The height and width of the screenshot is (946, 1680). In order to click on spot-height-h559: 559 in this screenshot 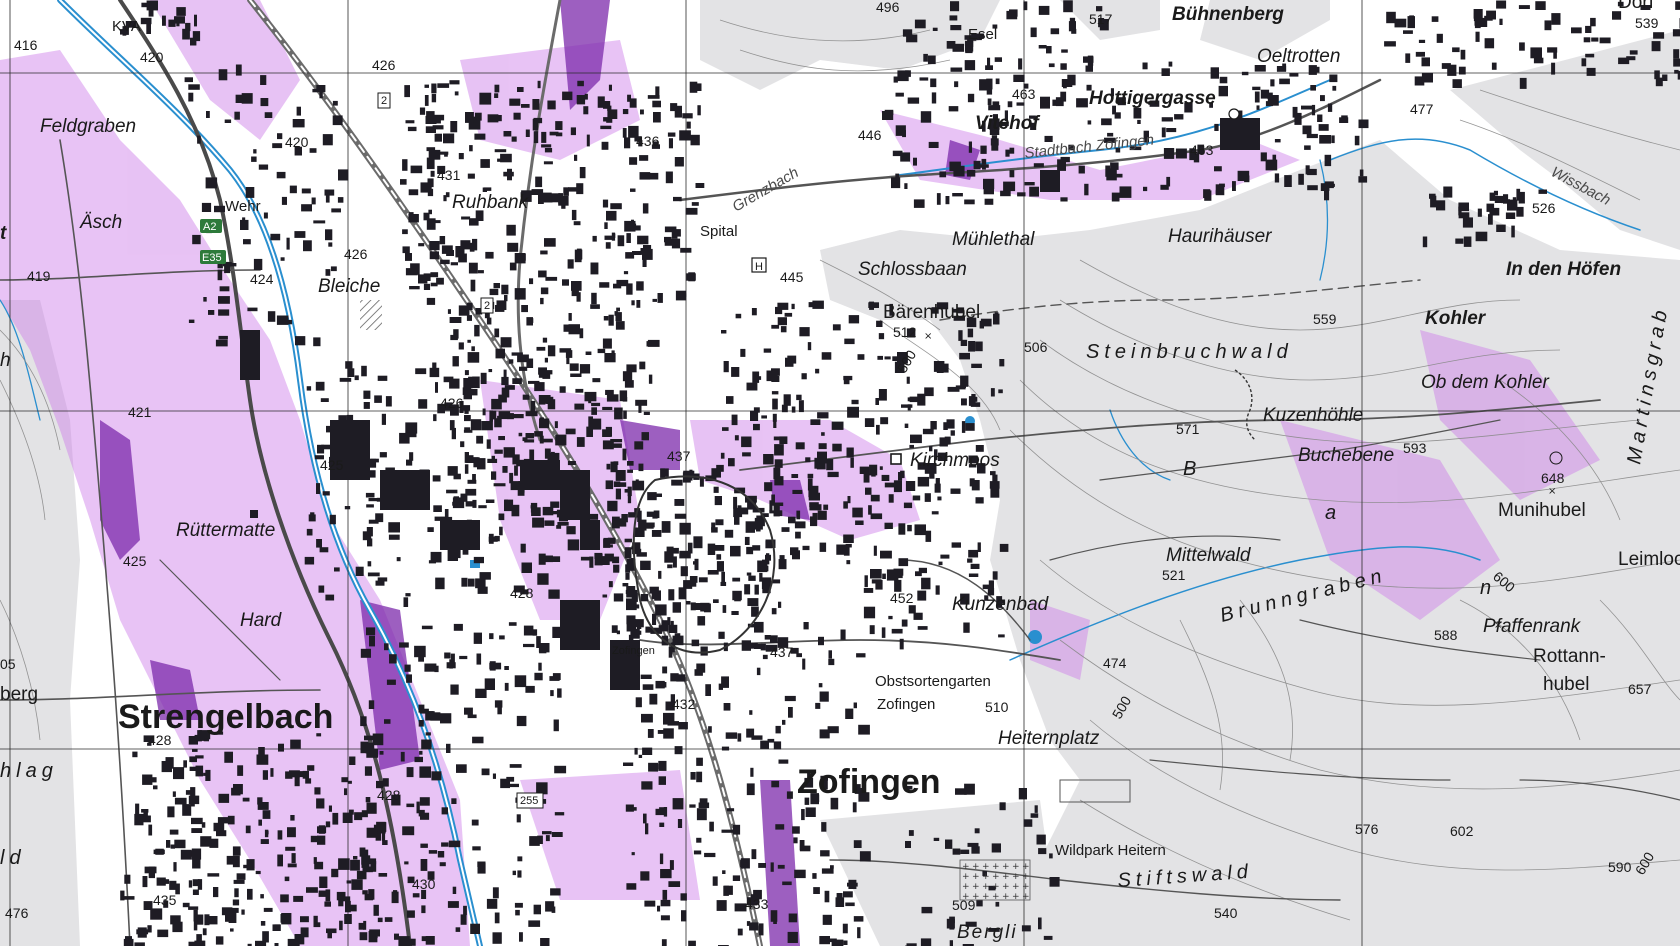, I will do `click(1325, 319)`.